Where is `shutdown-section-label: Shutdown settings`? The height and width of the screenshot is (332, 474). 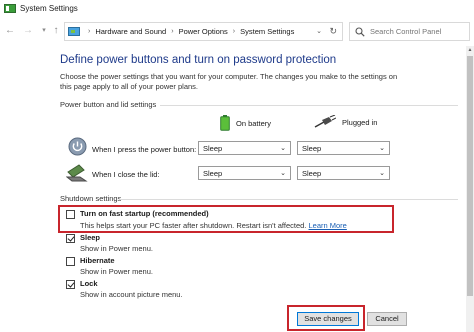
shutdown-section-label: Shutdown settings is located at coordinates (91, 198).